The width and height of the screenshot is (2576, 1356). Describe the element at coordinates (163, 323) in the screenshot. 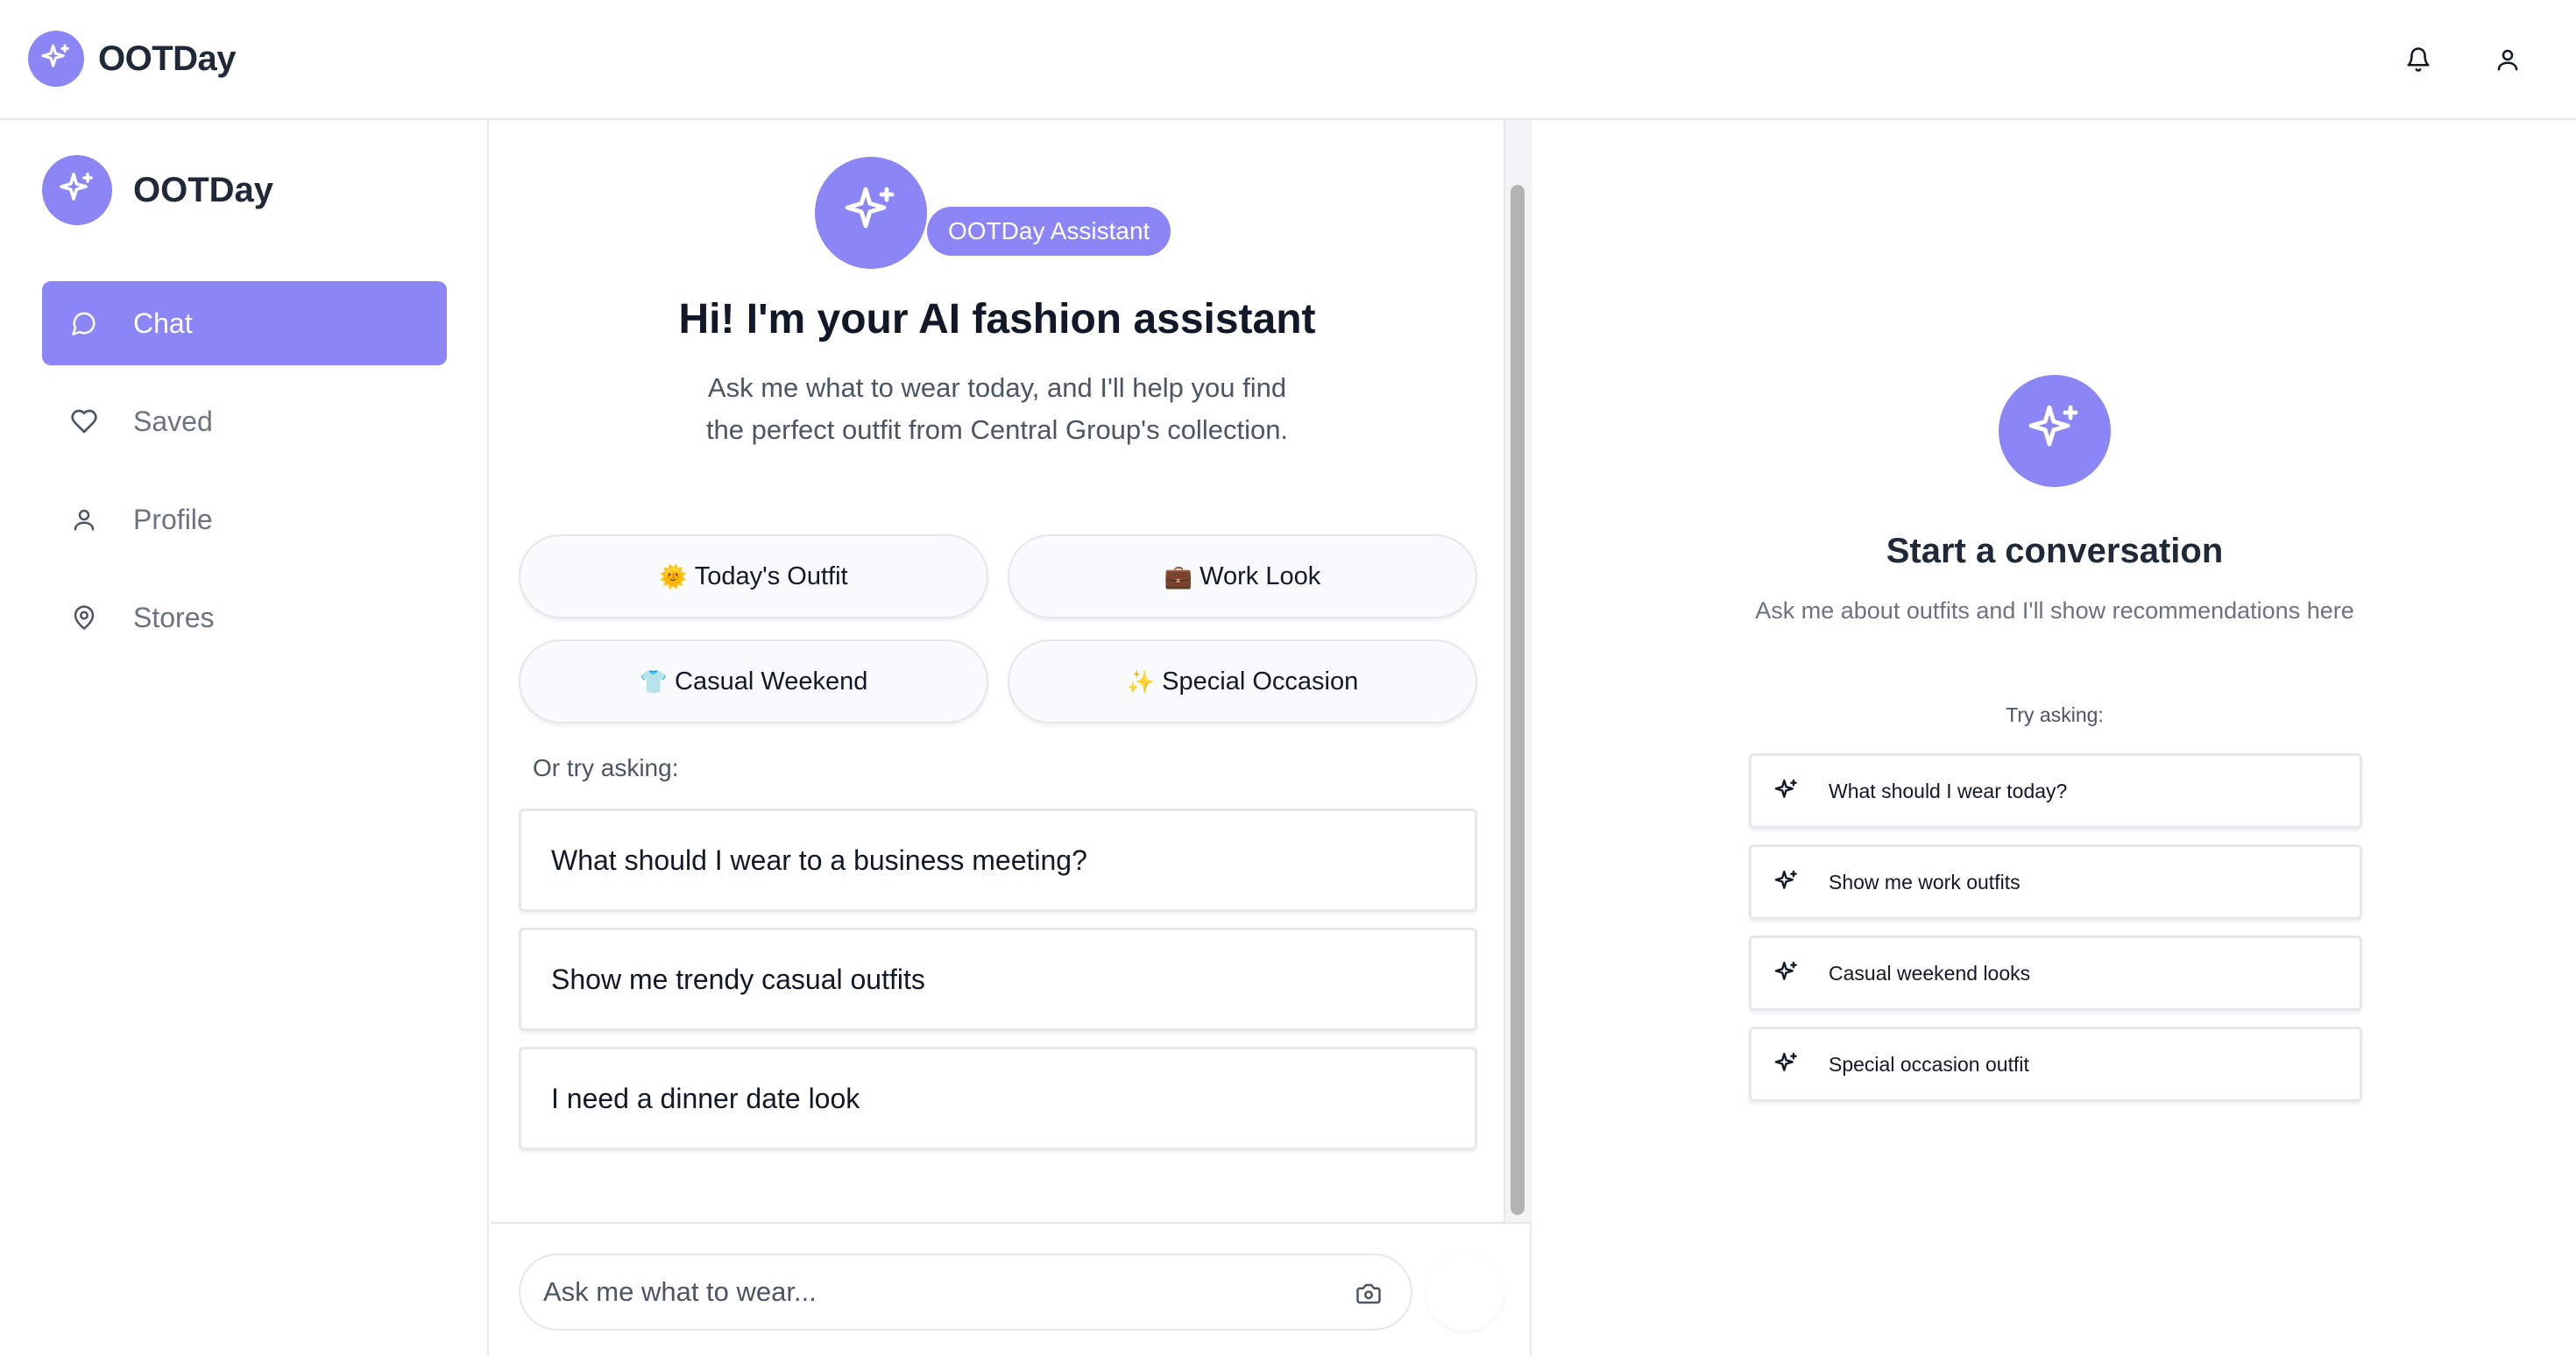

I see `sidebar-item-label: Chat` at that location.